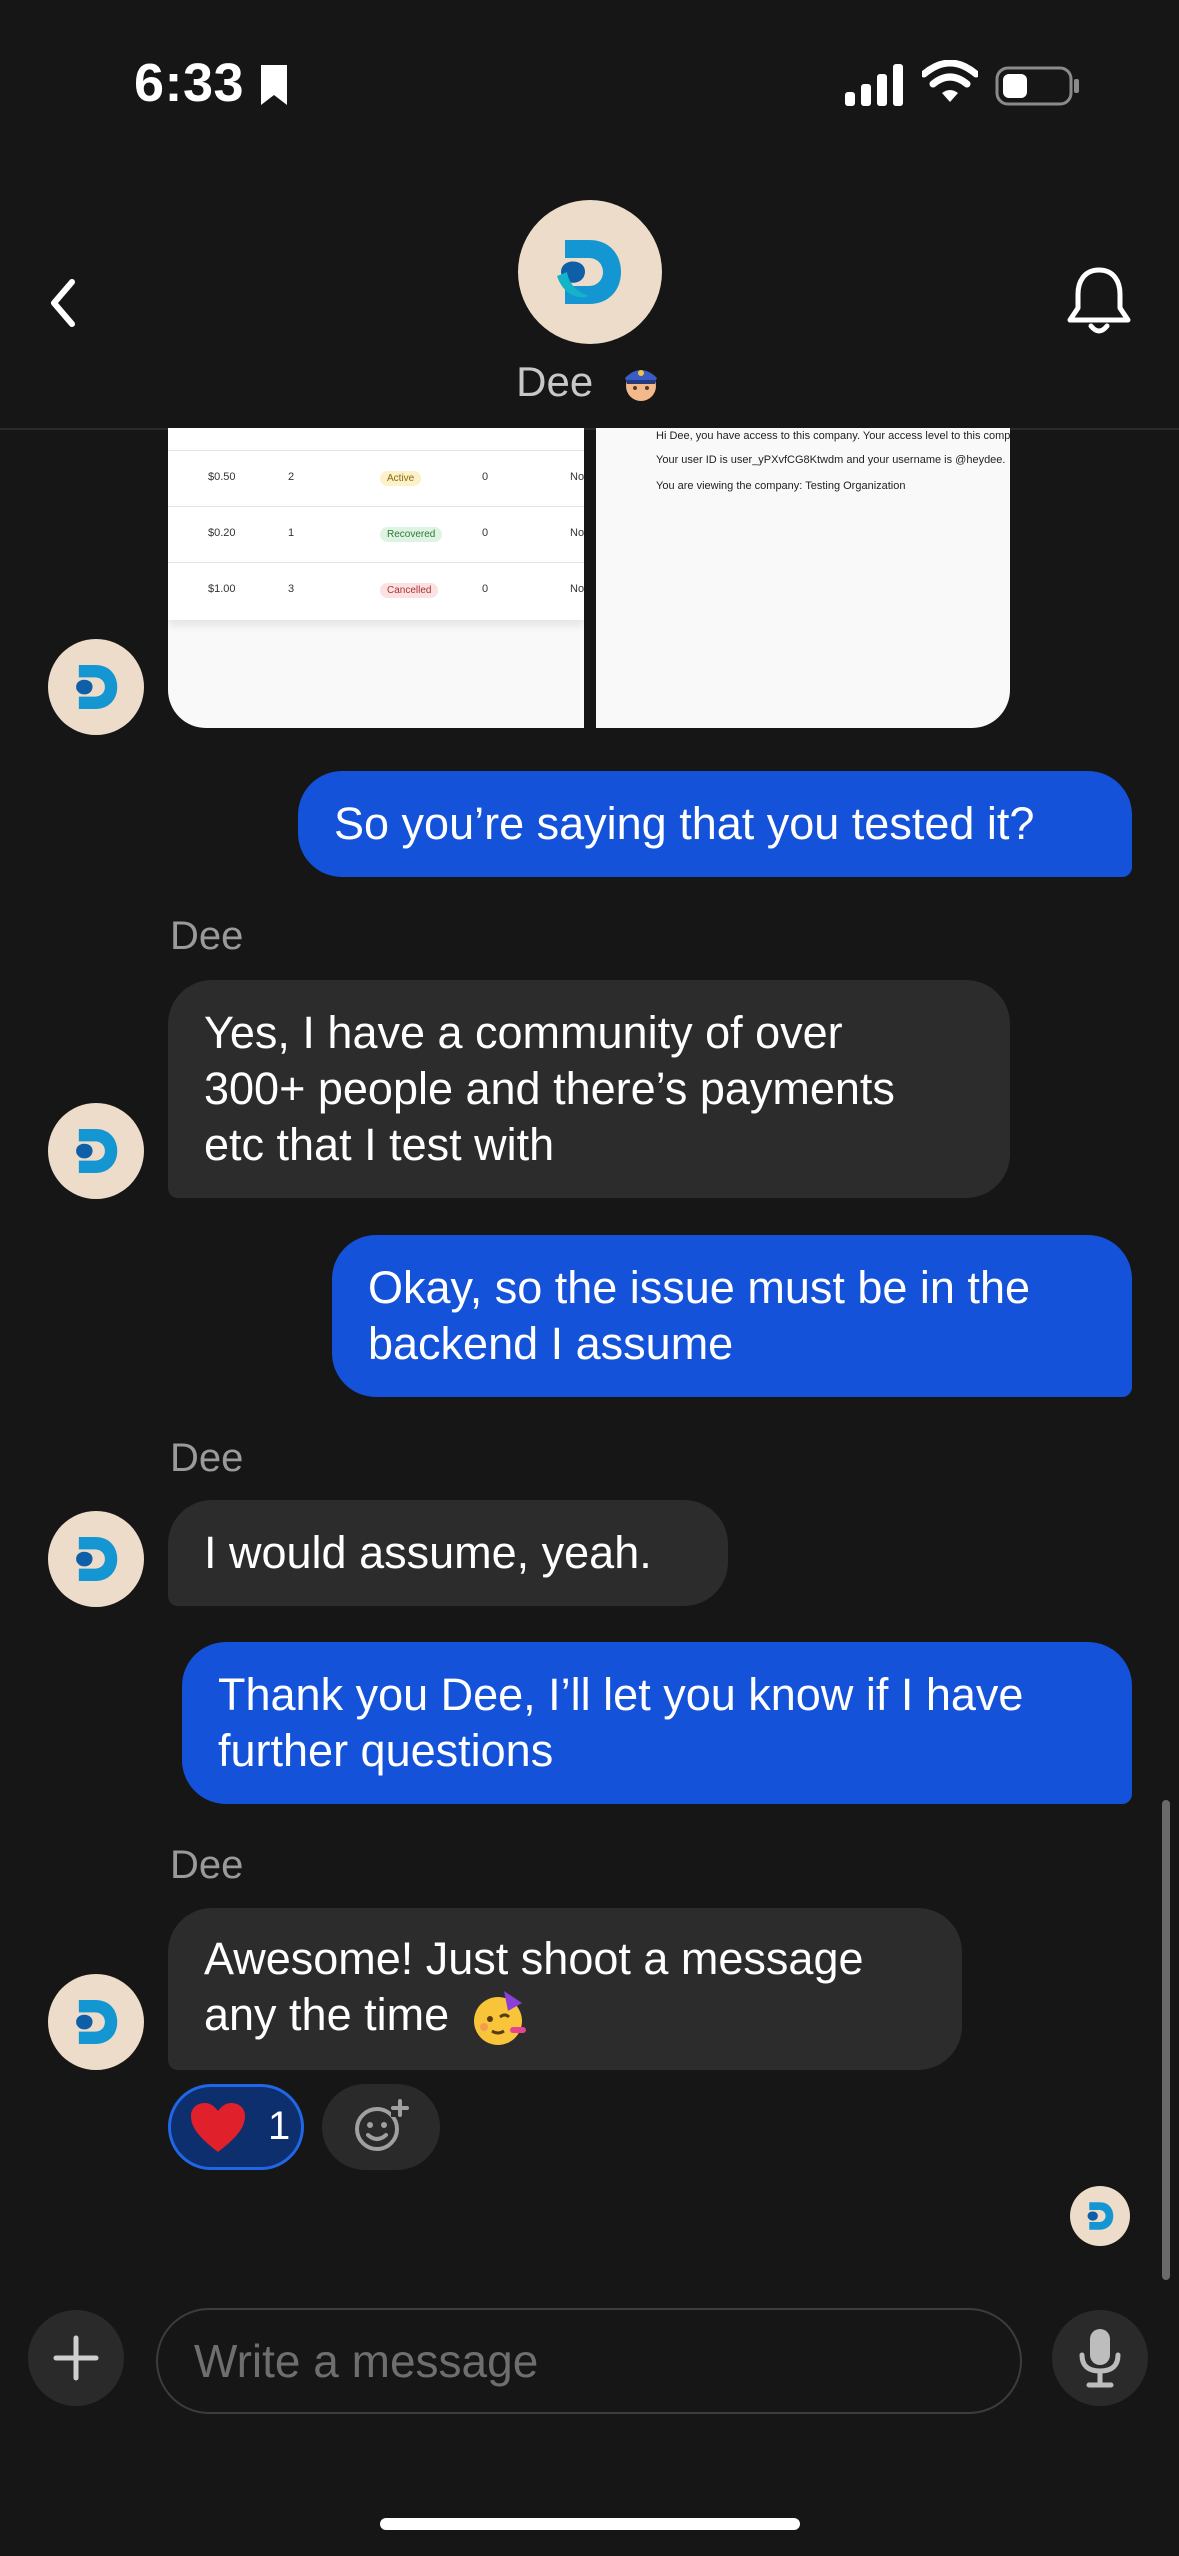 This screenshot has height=2556, width=1179. I want to click on contact-name: Dee, so click(589, 380).